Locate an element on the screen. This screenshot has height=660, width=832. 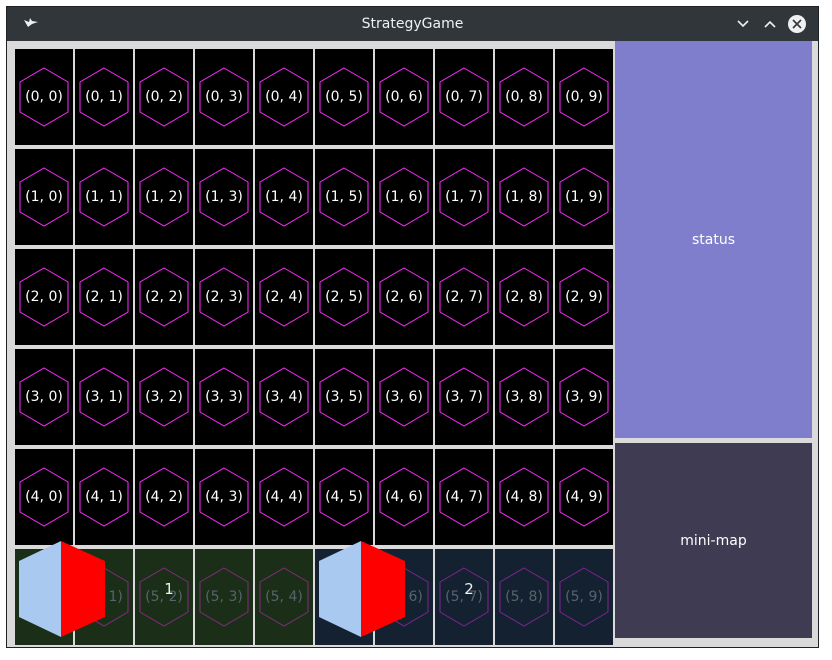
hex-tile: (0, 5) is located at coordinates (344, 97).